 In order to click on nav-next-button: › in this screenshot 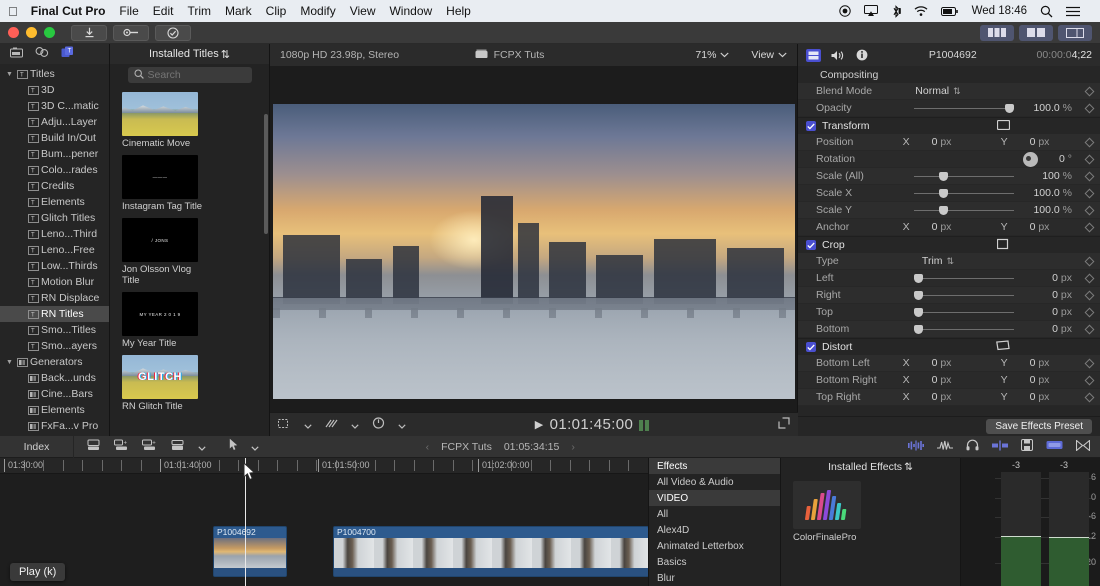, I will do `click(573, 447)`.